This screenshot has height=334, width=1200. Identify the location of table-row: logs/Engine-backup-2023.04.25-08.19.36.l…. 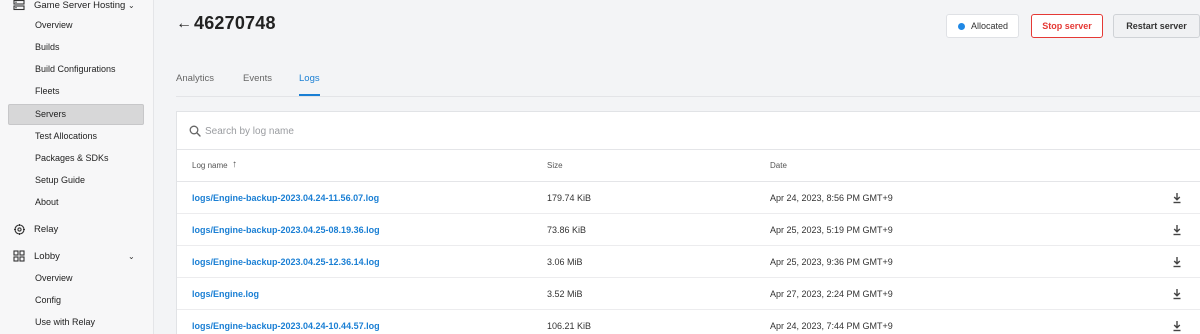
(688, 230).